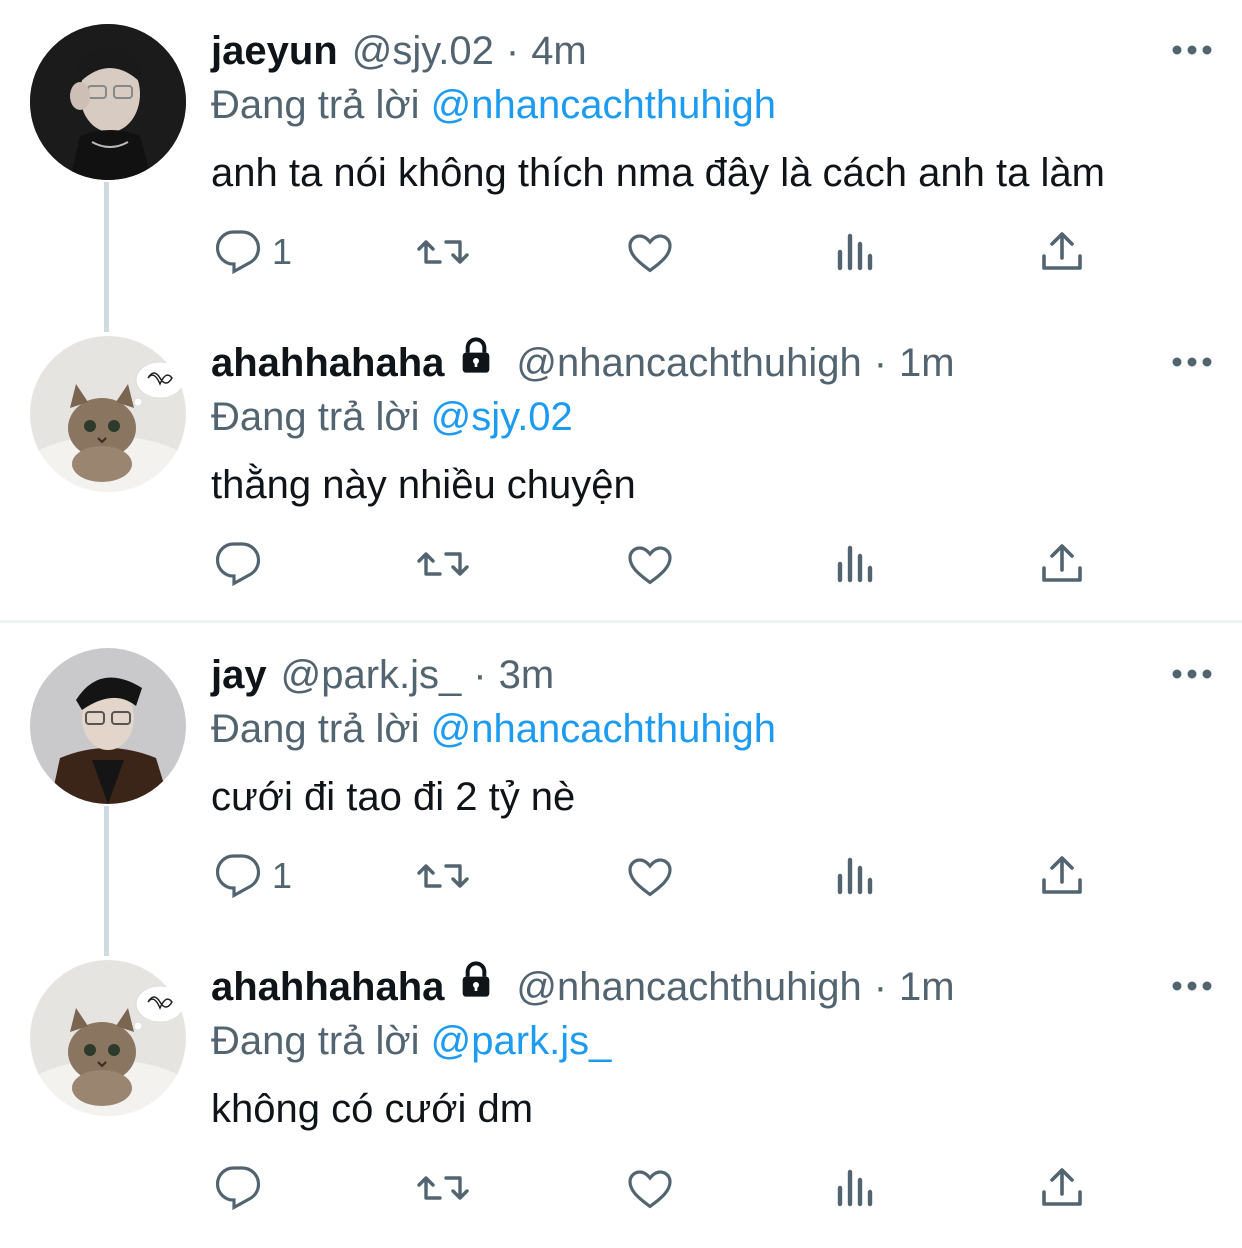  Describe the element at coordinates (423, 485) in the screenshot. I see `tweet-text: thằng này nhiều chuyện` at that location.